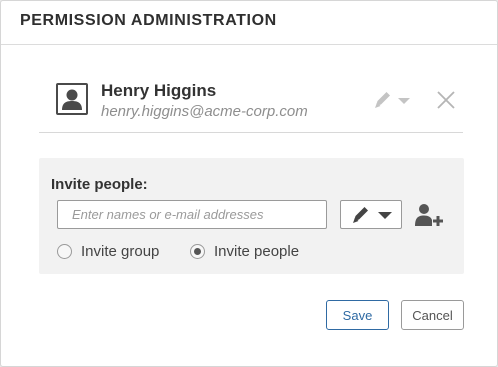 This screenshot has width=498, height=367. What do you see at coordinates (357, 315) in the screenshot?
I see `save-button: Save` at bounding box center [357, 315].